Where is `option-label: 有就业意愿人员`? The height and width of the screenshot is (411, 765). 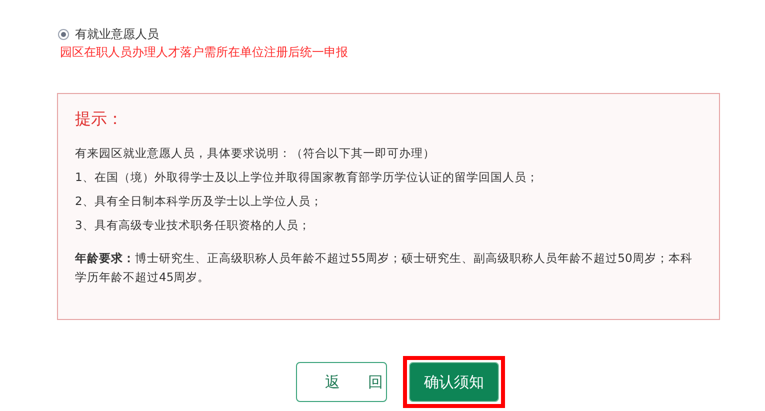 option-label: 有就业意愿人员 is located at coordinates (117, 34).